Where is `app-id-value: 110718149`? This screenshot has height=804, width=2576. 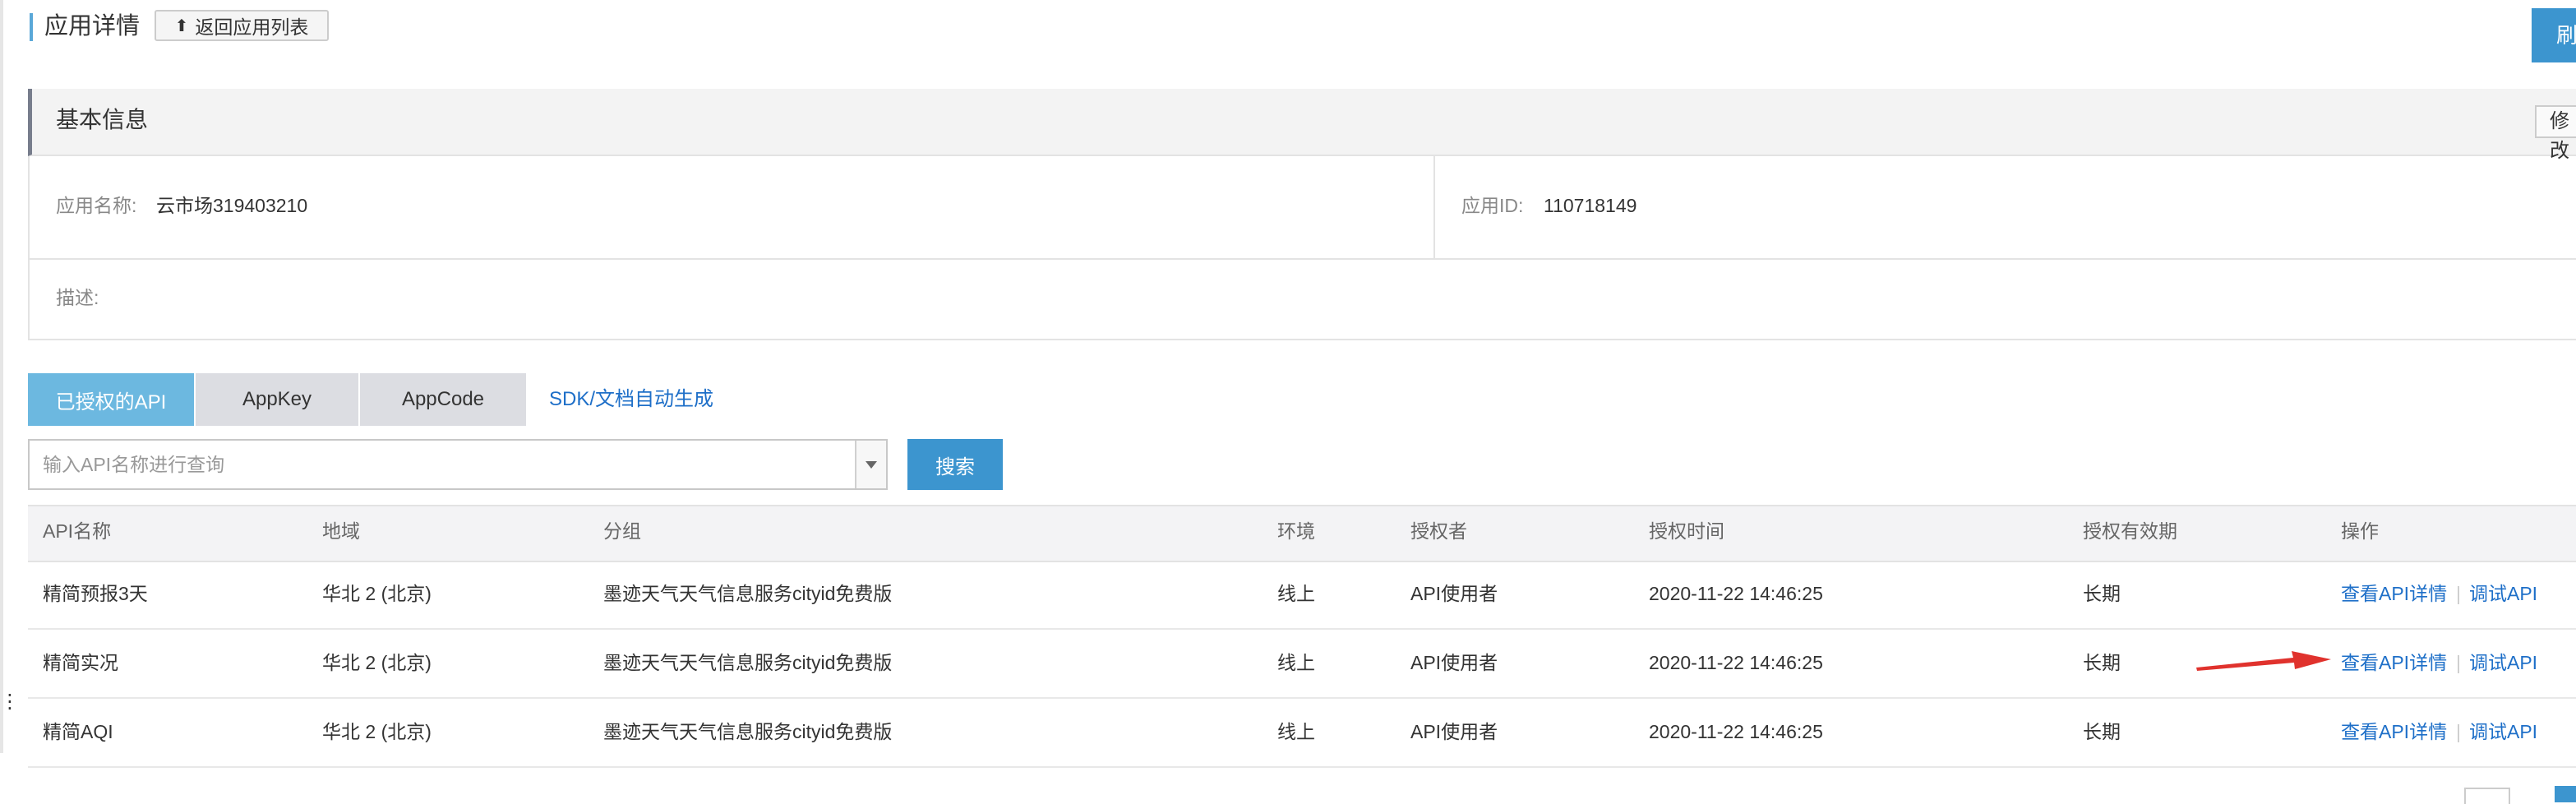 app-id-value: 110718149 is located at coordinates (1591, 205).